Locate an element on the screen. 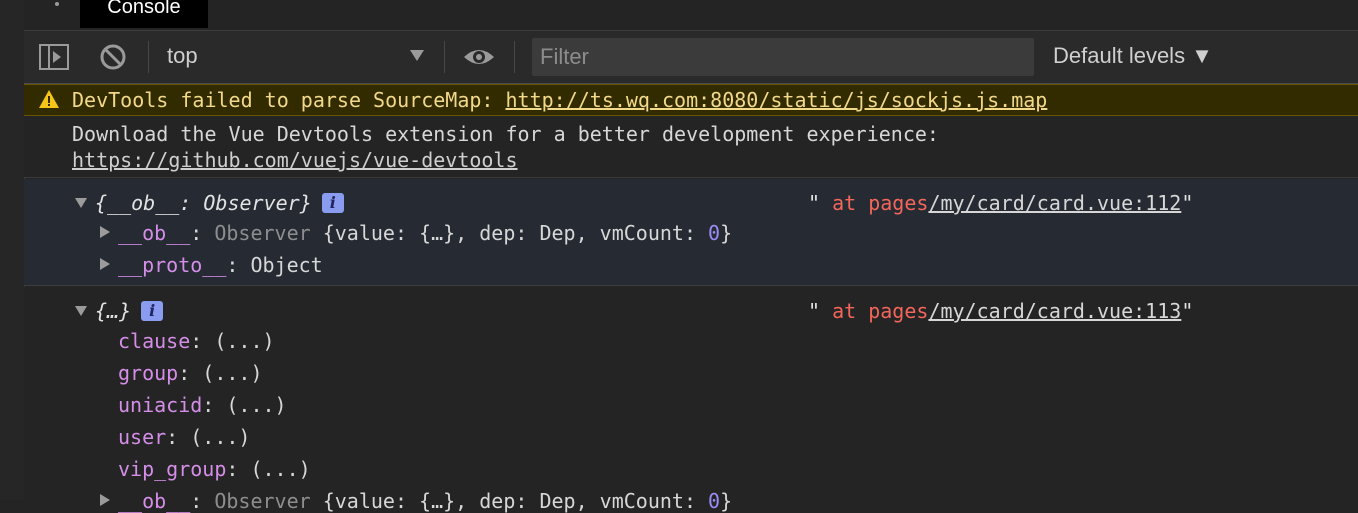 The height and width of the screenshot is (513, 1358). property-row: uniacid: (...) is located at coordinates (202, 405).